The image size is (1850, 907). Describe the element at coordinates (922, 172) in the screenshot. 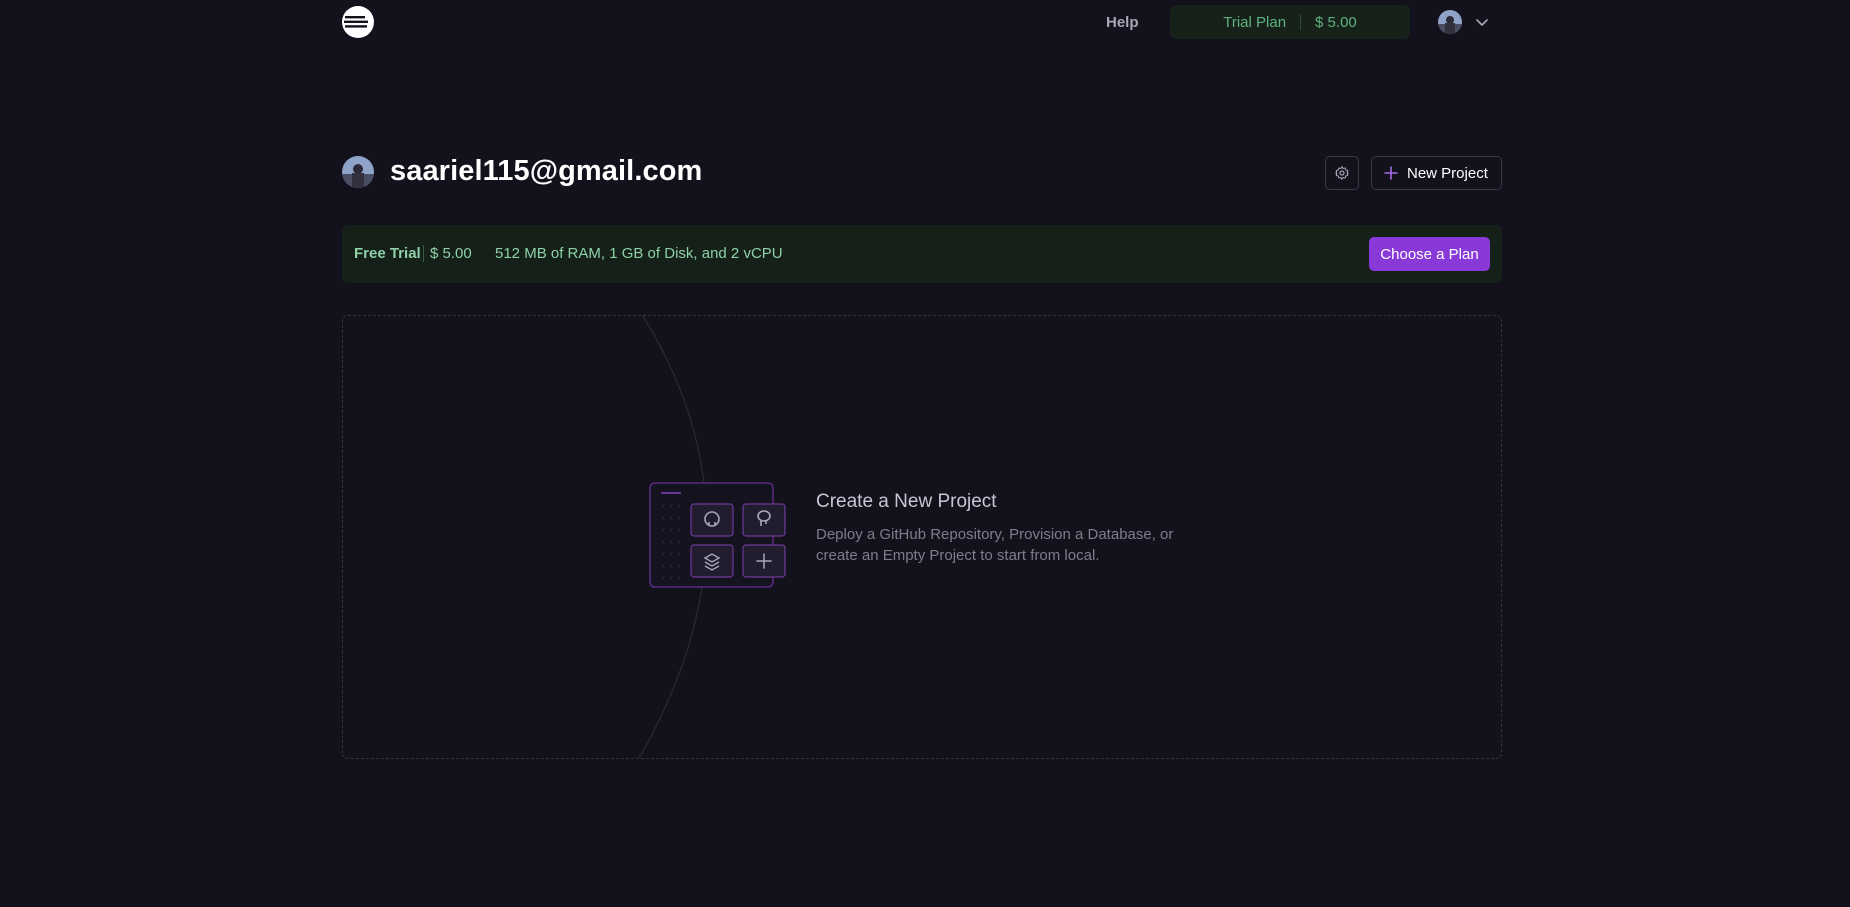

I see `page-header: saariel115@gmail.com New Project` at that location.